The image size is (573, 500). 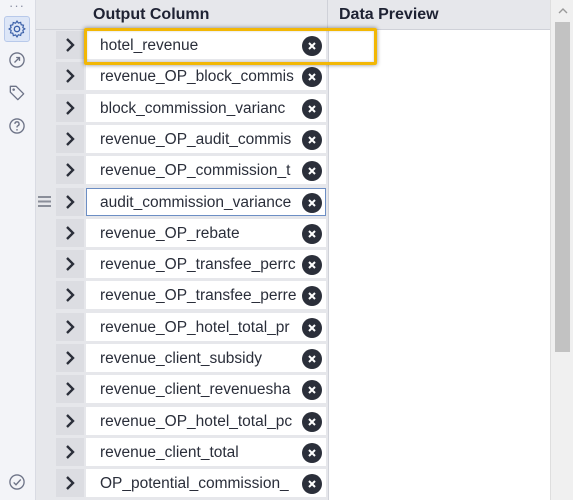 I want to click on more-dots-icon: ···, so click(x=17, y=6).